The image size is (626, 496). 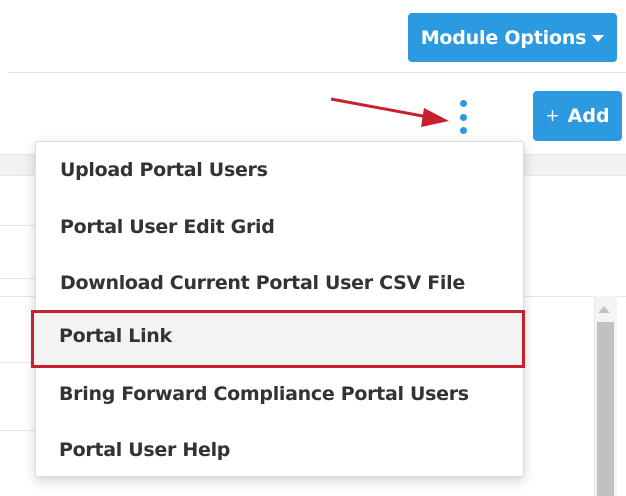 What do you see at coordinates (264, 394) in the screenshot?
I see `menu-item-bring-forward-compliance: Bring Forward Compliance Portal Users` at bounding box center [264, 394].